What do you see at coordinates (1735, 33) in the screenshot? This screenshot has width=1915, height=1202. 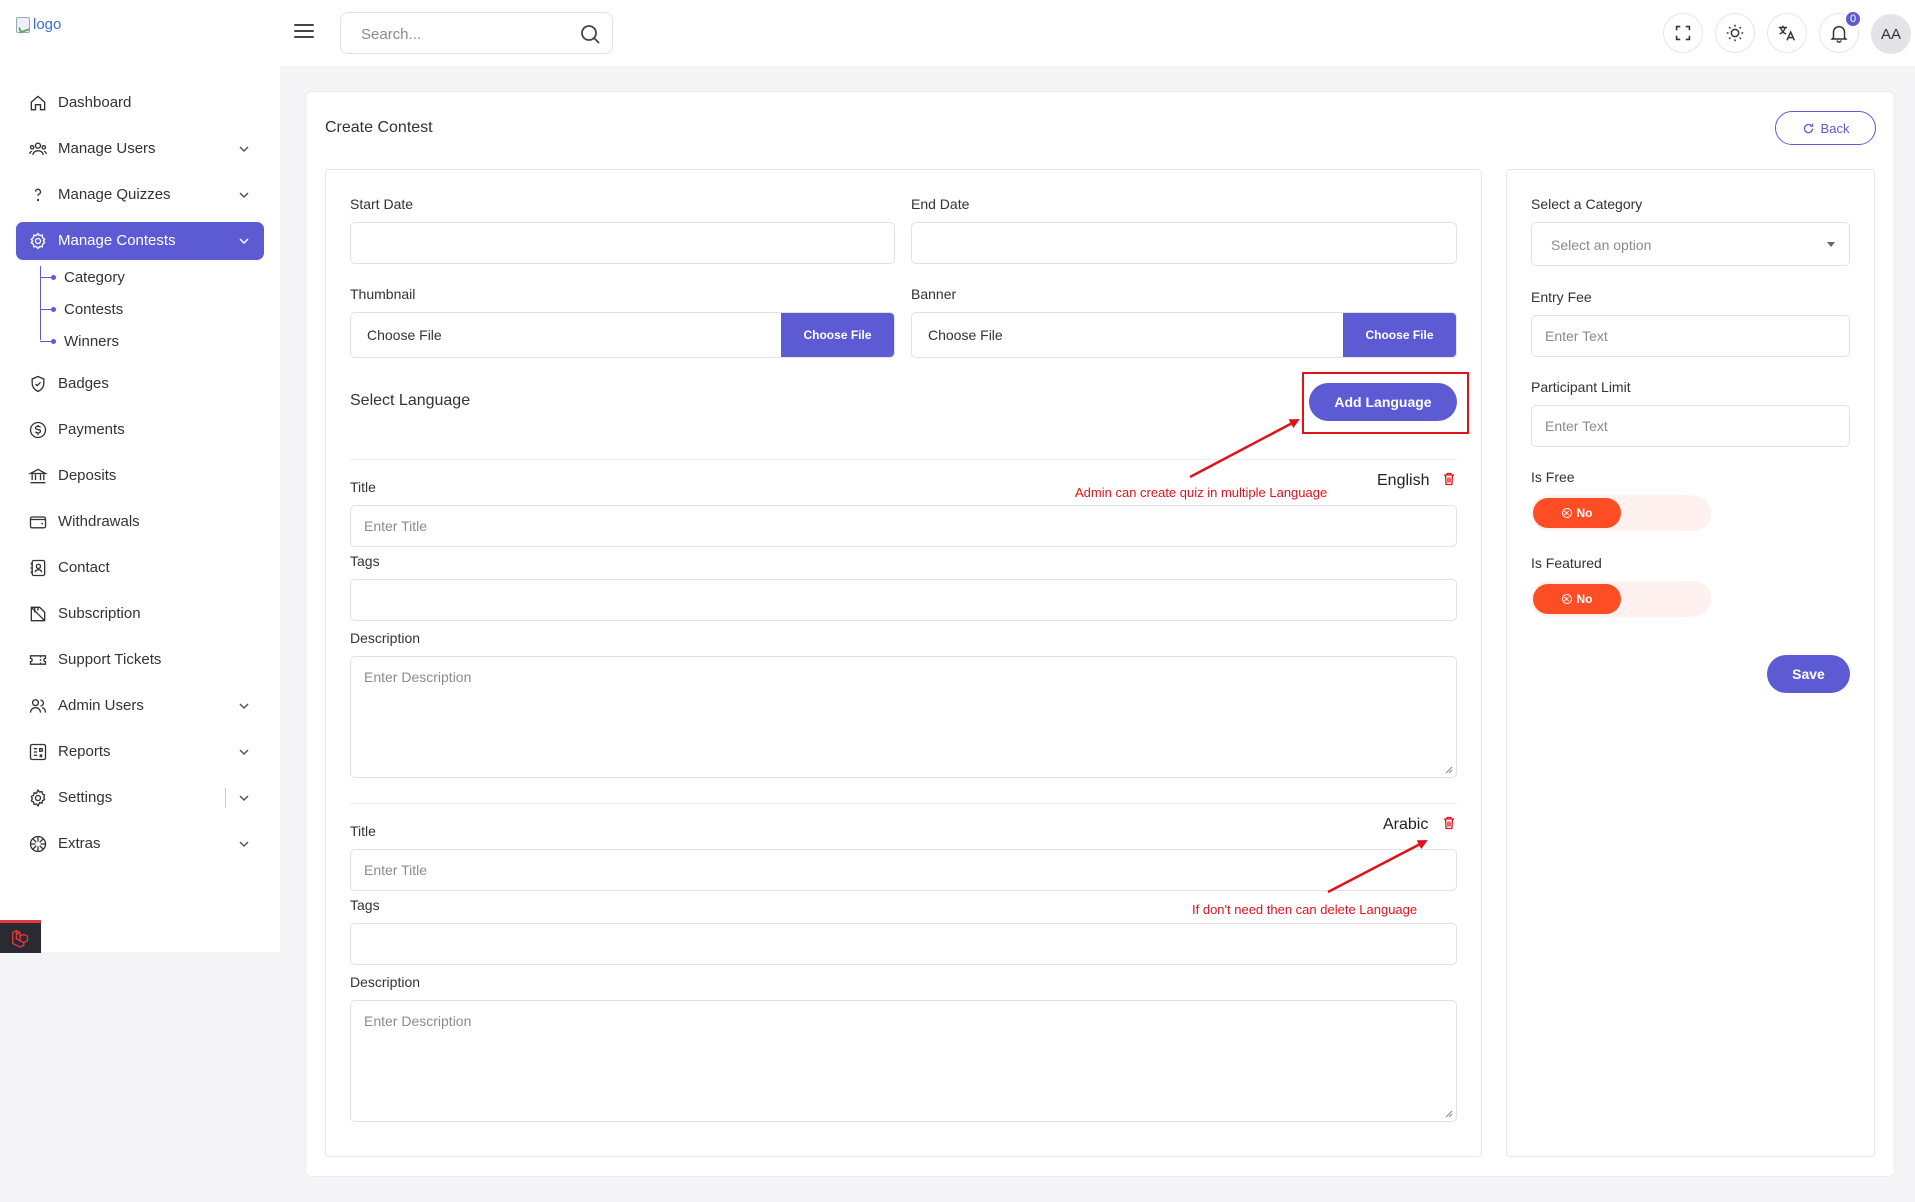 I see `theme-toggle-button` at bounding box center [1735, 33].